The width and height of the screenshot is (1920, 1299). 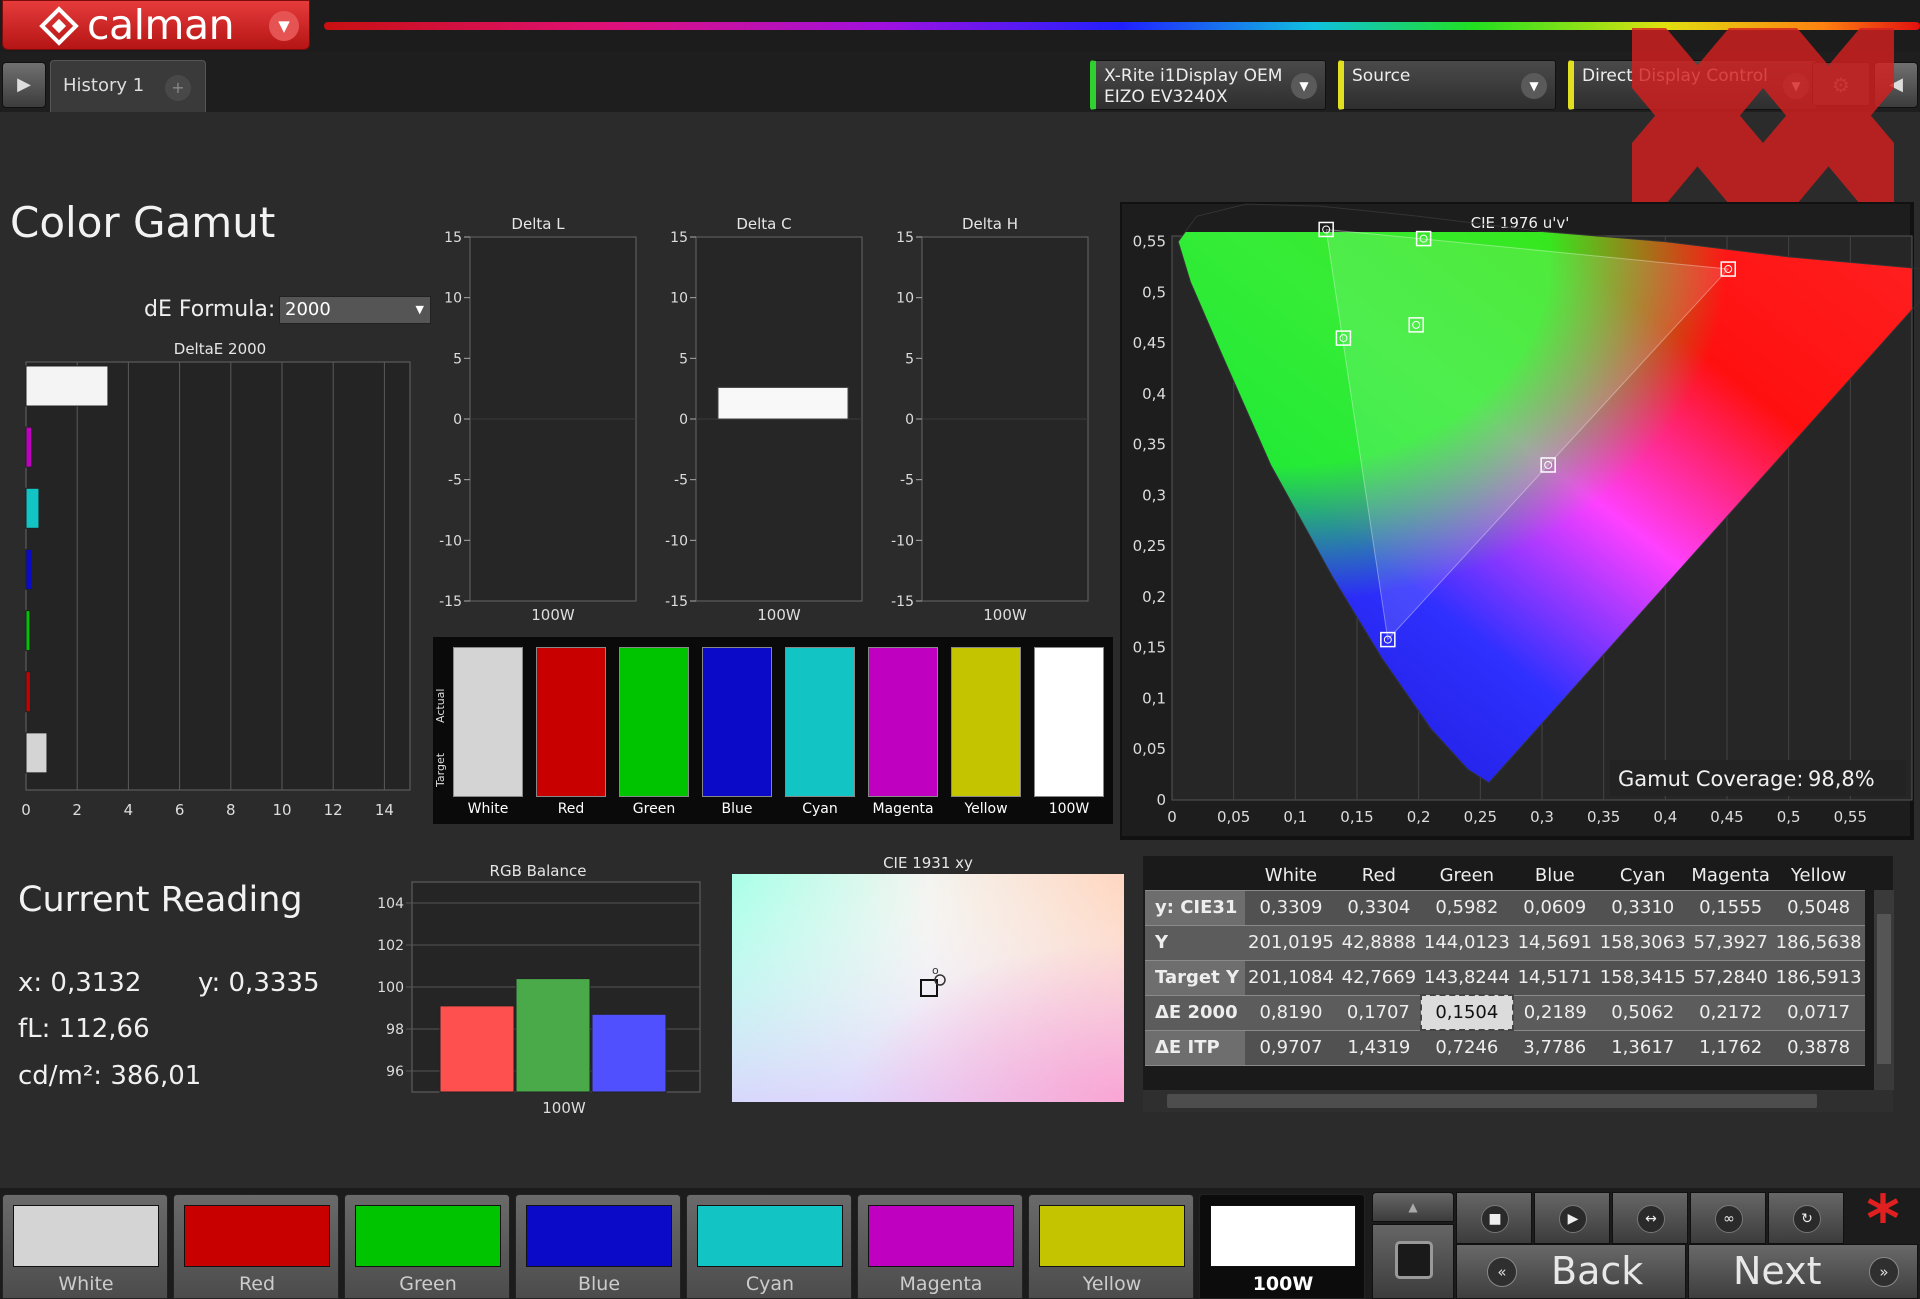 I want to click on deltae-plot-area, so click(x=218, y=576).